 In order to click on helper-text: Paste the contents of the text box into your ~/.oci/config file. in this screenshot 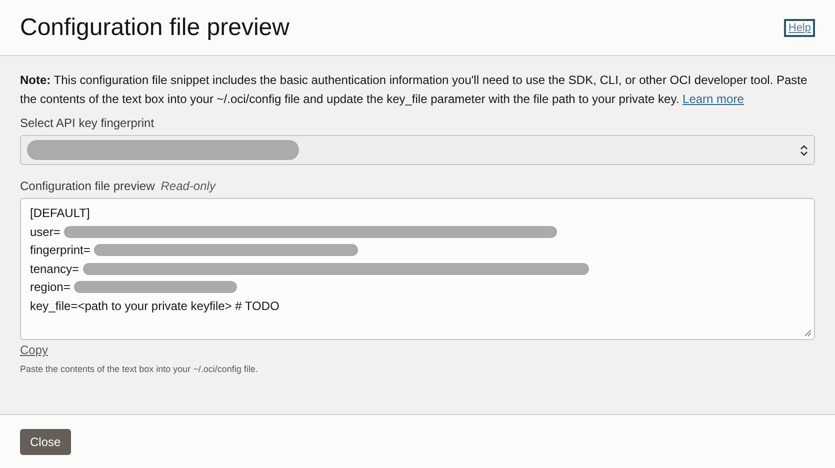, I will do `click(139, 369)`.